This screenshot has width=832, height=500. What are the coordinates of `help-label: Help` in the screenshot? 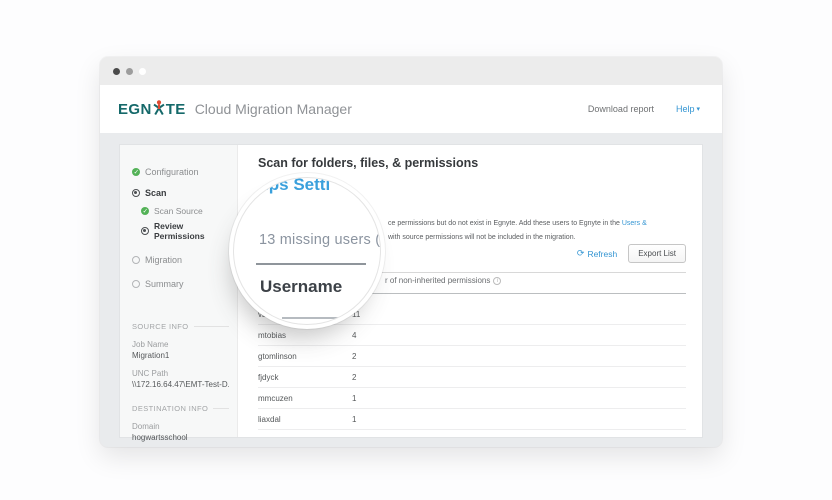 It's located at (685, 109).